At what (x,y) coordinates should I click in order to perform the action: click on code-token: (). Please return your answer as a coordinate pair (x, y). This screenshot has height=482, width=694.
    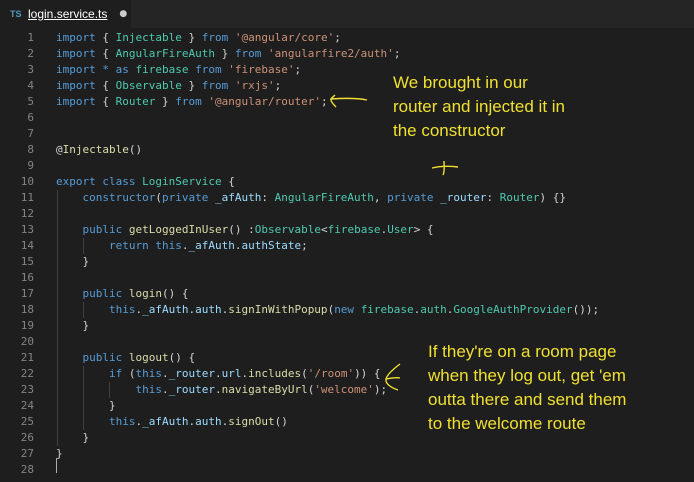
    Looking at the image, I should click on (281, 421).